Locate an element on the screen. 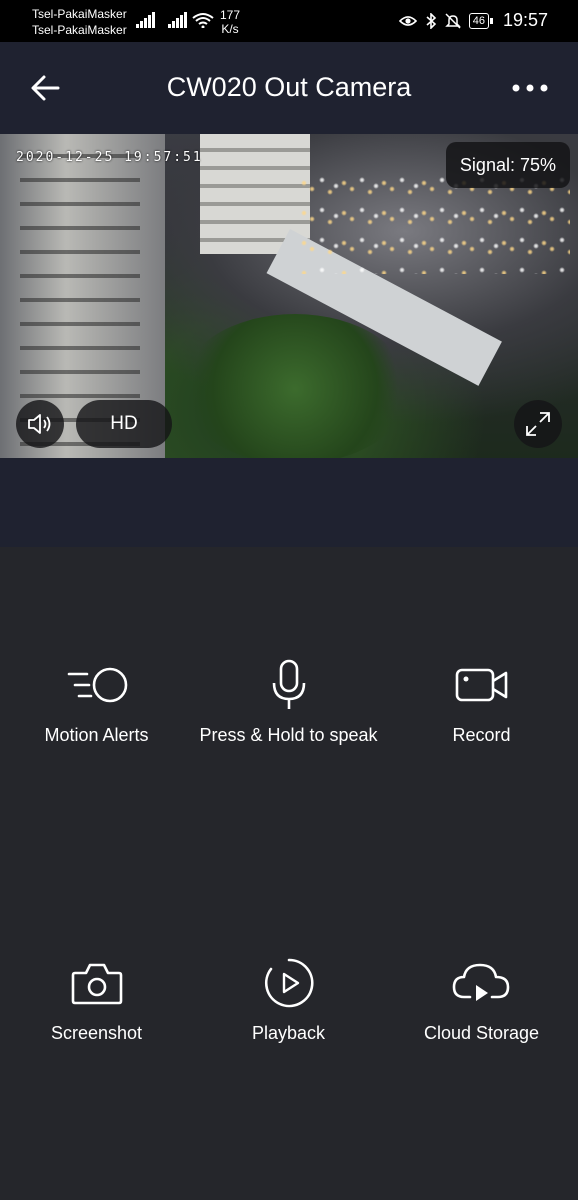 The width and height of the screenshot is (578, 1200). speaker-icon is located at coordinates (39, 424).